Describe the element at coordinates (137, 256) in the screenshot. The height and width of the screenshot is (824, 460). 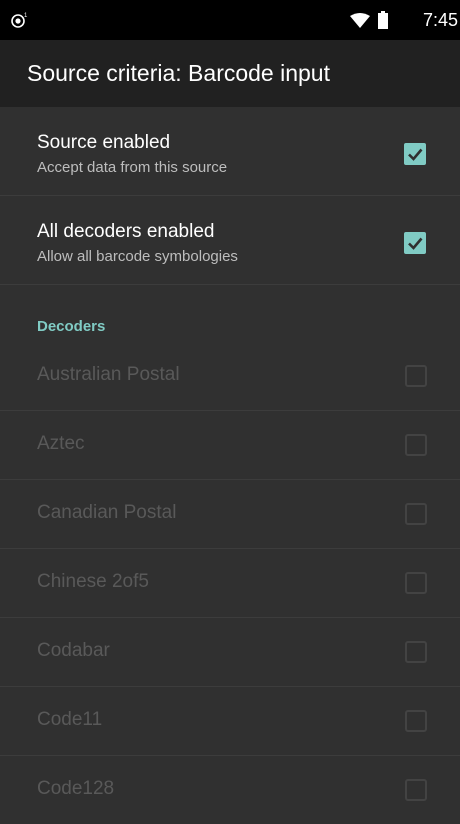
I see `pref-summary: Allow all barcode symbologies` at that location.